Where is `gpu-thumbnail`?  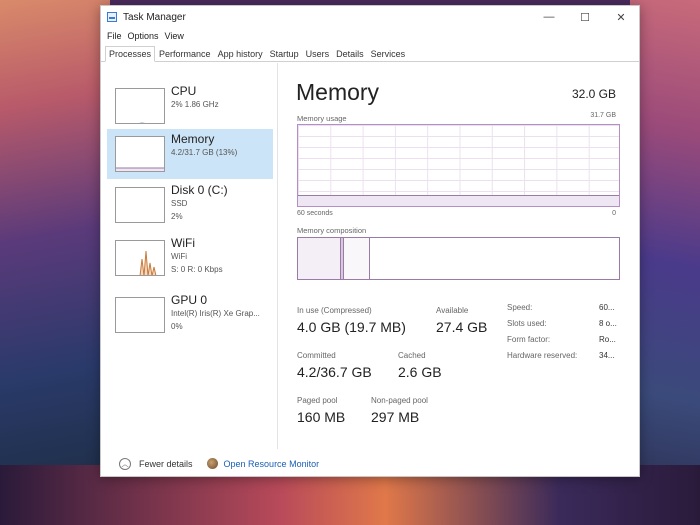 gpu-thumbnail is located at coordinates (140, 315).